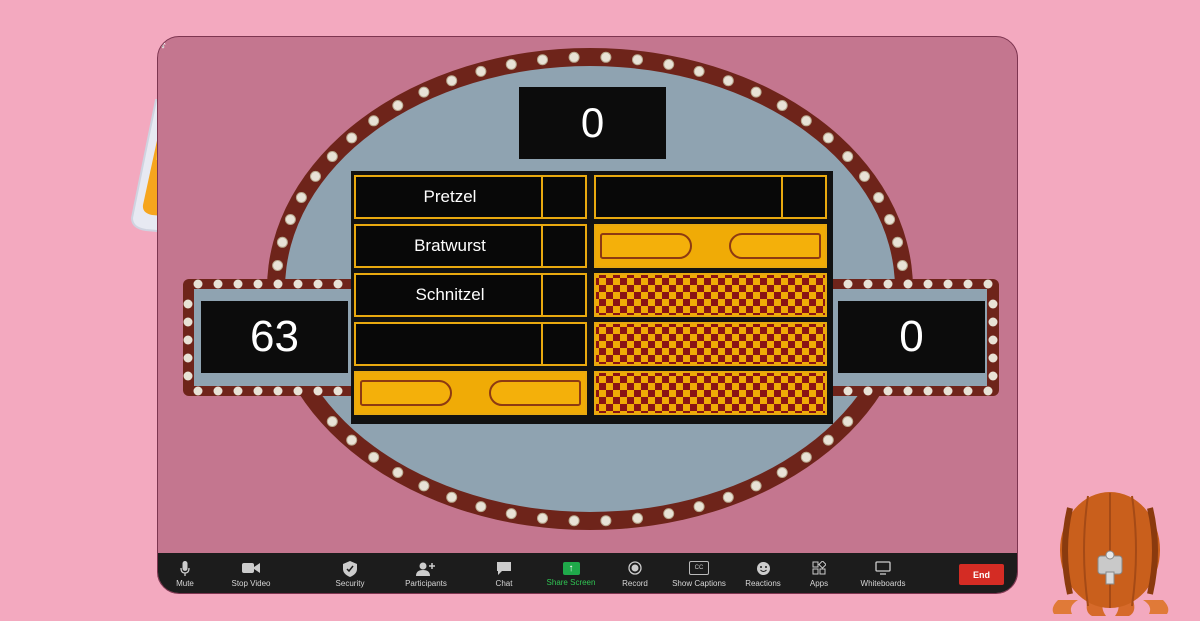 The image size is (1200, 621). What do you see at coordinates (911, 337) in the screenshot?
I see `team-right-score: 0` at bounding box center [911, 337].